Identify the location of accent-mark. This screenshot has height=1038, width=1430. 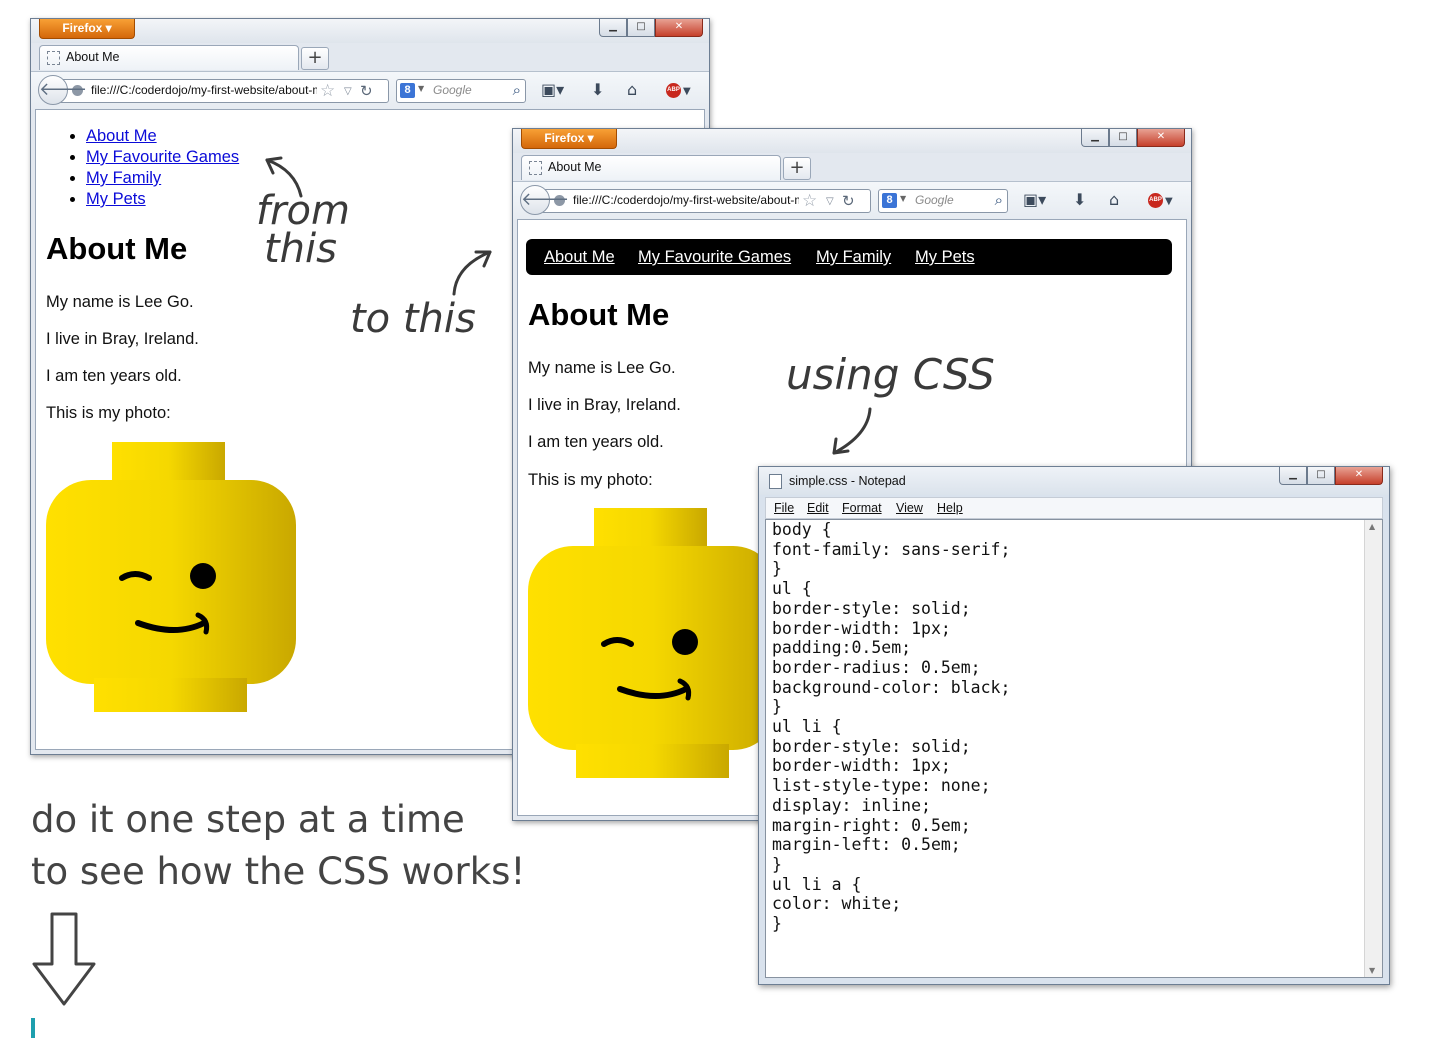
(33, 1028).